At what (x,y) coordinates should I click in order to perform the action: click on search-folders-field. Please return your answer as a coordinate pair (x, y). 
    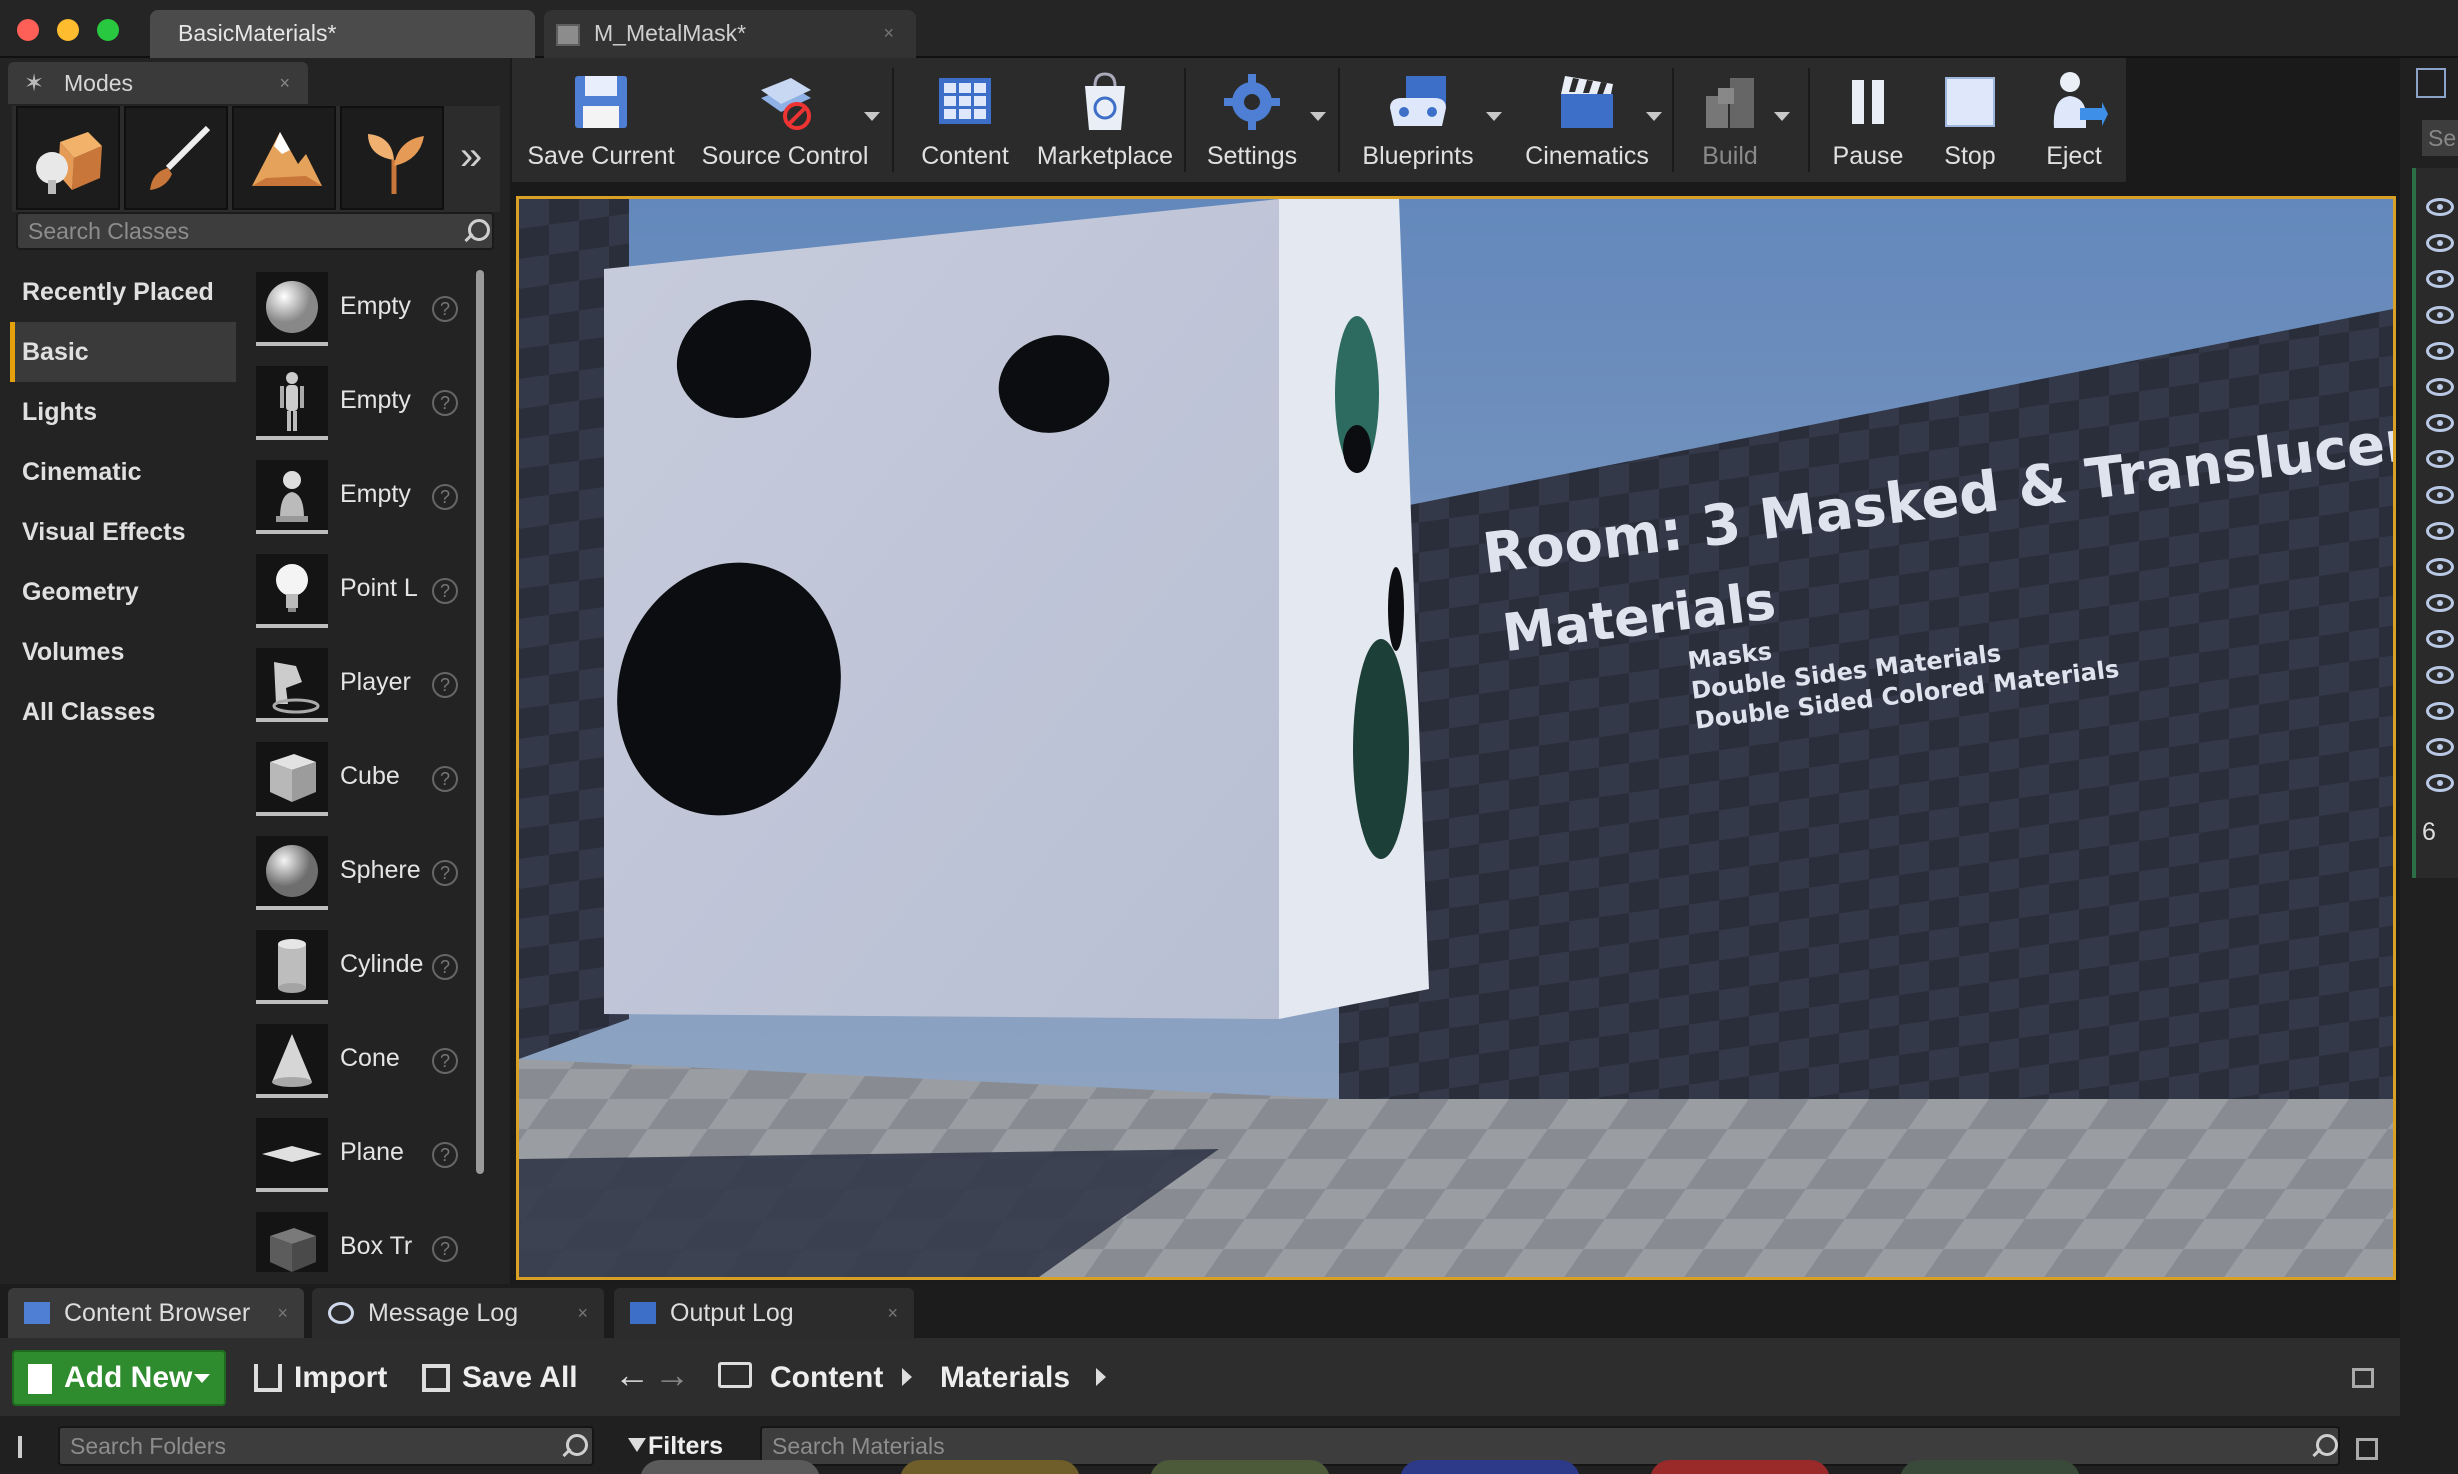
    Looking at the image, I should click on (326, 1446).